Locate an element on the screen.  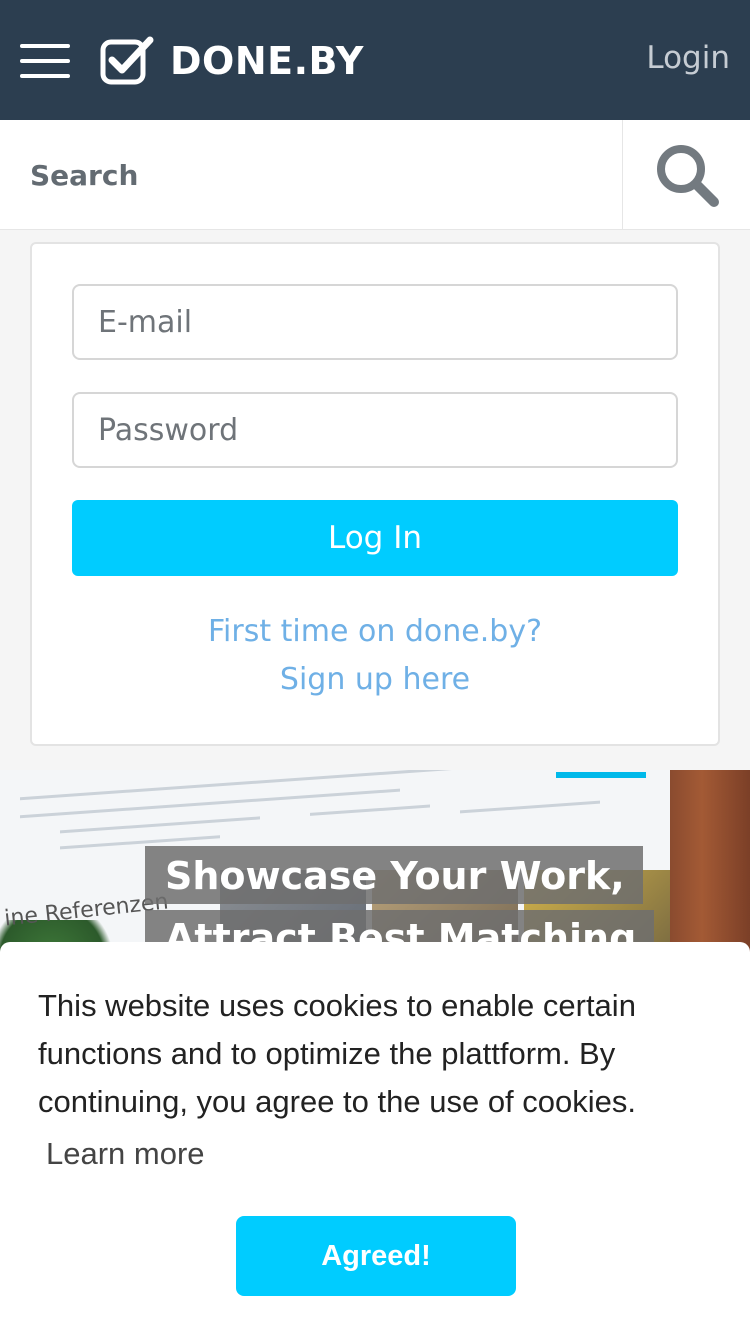
search-icon is located at coordinates (687, 176).